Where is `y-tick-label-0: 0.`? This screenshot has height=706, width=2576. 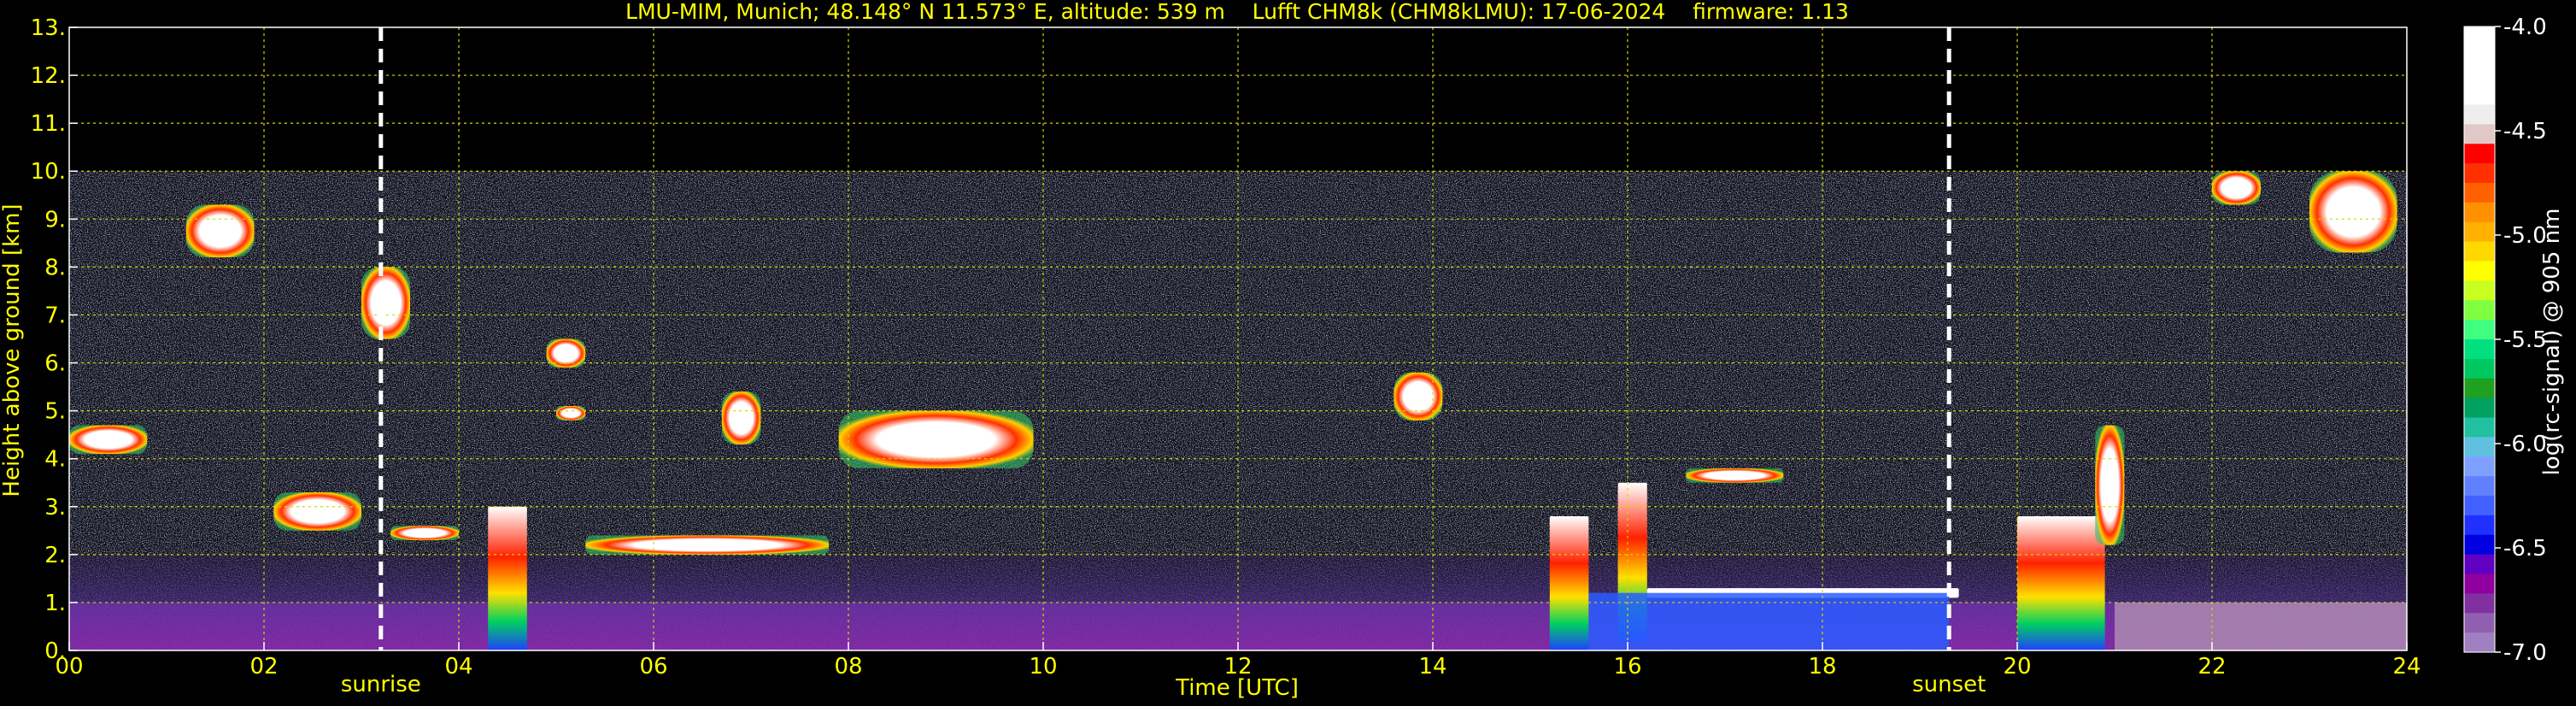
y-tick-label-0: 0. is located at coordinates (55, 651).